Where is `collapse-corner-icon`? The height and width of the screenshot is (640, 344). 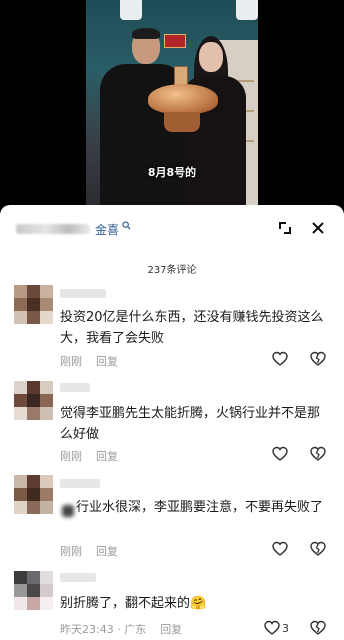
collapse-corner-icon is located at coordinates (285, 228).